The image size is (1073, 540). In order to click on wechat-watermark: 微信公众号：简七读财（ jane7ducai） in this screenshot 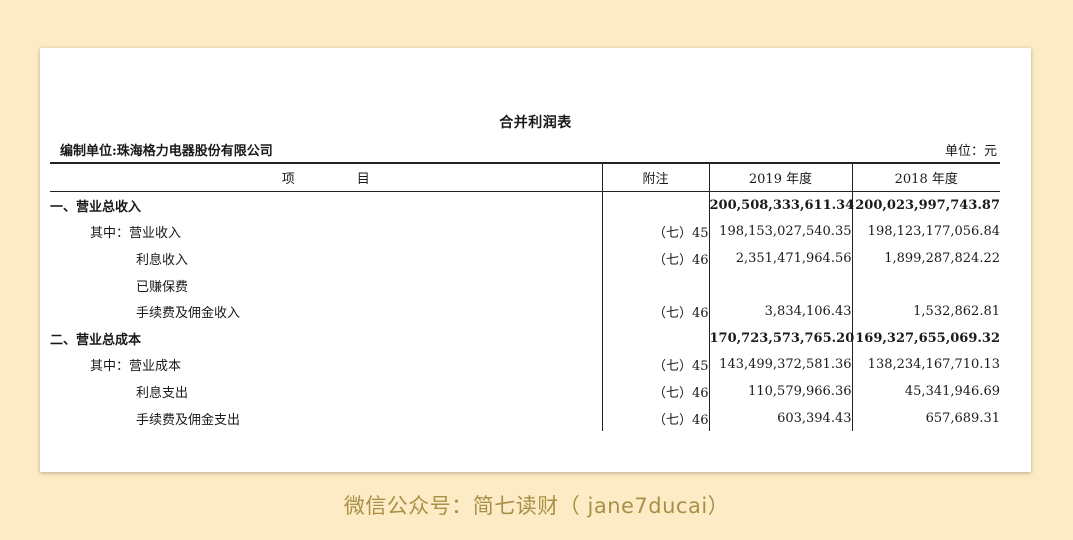, I will do `click(536, 506)`.